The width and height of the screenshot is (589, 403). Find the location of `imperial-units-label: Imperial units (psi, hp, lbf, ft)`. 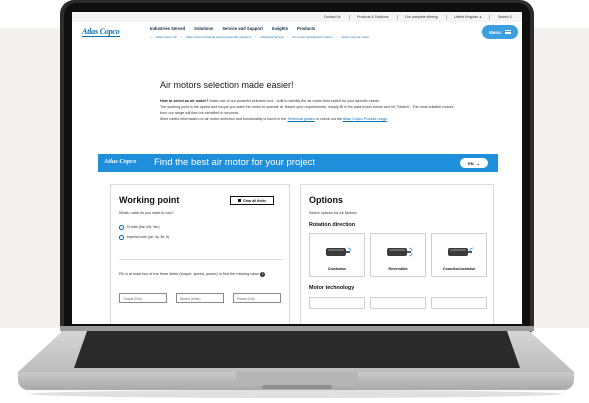

imperial-units-label: Imperial units (psi, hp, lbf, ft) is located at coordinates (148, 237).